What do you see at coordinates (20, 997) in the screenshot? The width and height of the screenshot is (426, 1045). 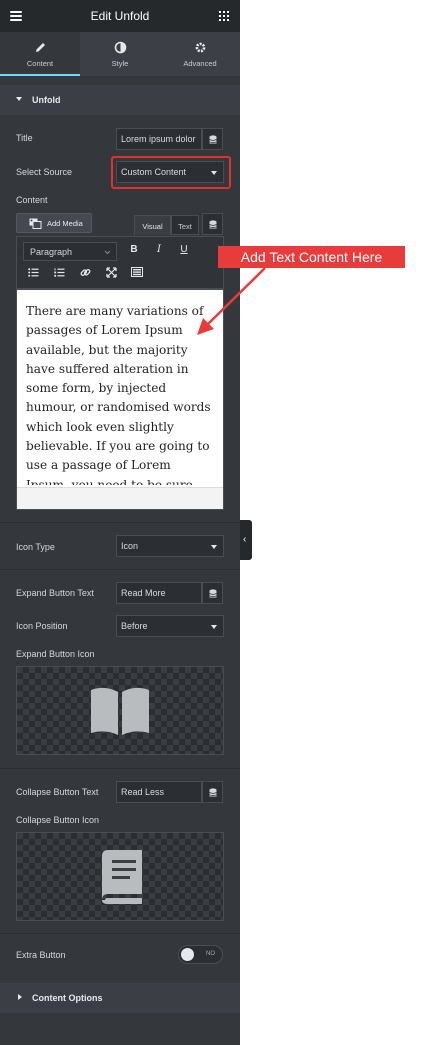 I see `caret-right-icon` at bounding box center [20, 997].